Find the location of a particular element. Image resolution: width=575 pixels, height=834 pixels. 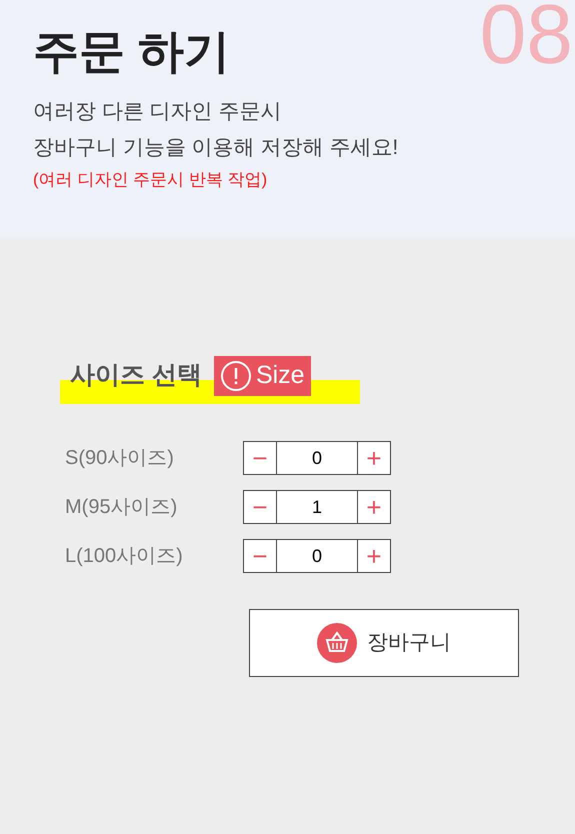

description-text: 여러장 다른 디자인 주문시 is located at coordinates (158, 112).